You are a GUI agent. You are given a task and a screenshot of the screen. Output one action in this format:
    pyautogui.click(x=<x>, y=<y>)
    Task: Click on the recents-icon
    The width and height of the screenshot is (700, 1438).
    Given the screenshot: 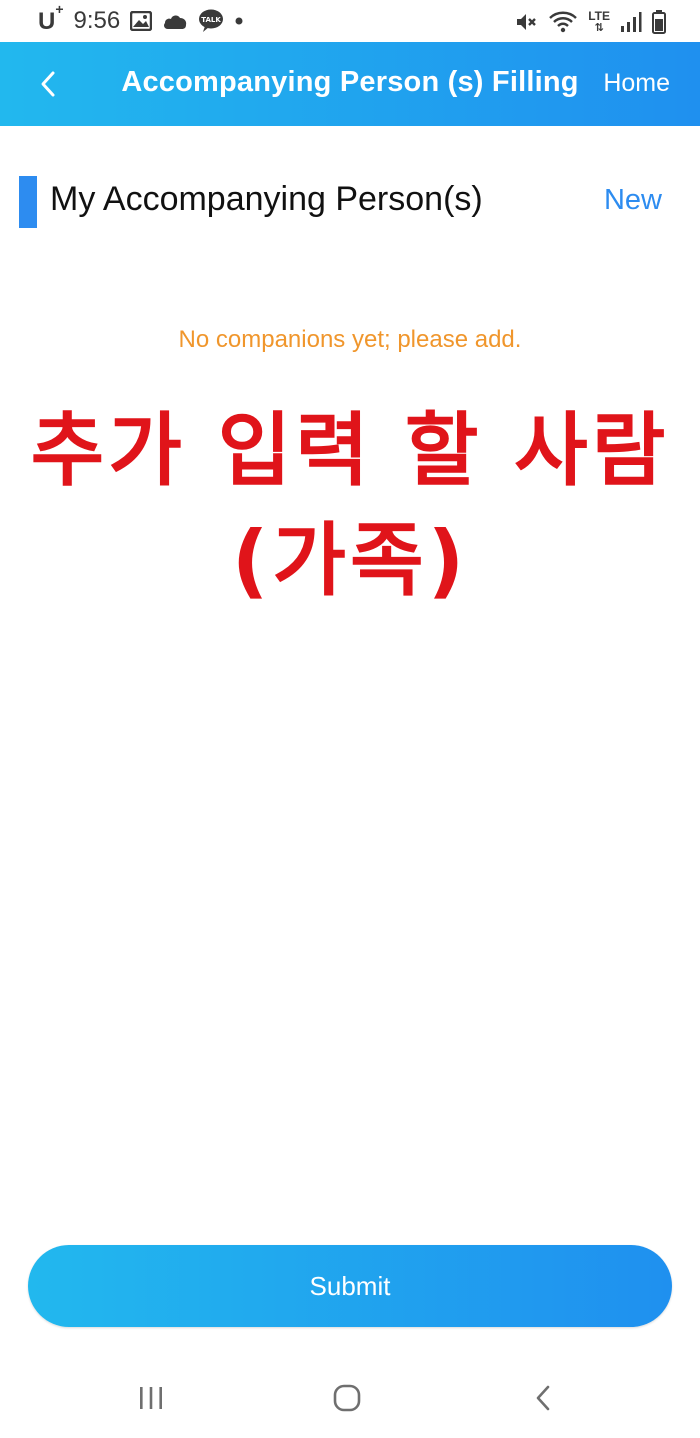 What is the action you would take?
    pyautogui.click(x=151, y=1398)
    